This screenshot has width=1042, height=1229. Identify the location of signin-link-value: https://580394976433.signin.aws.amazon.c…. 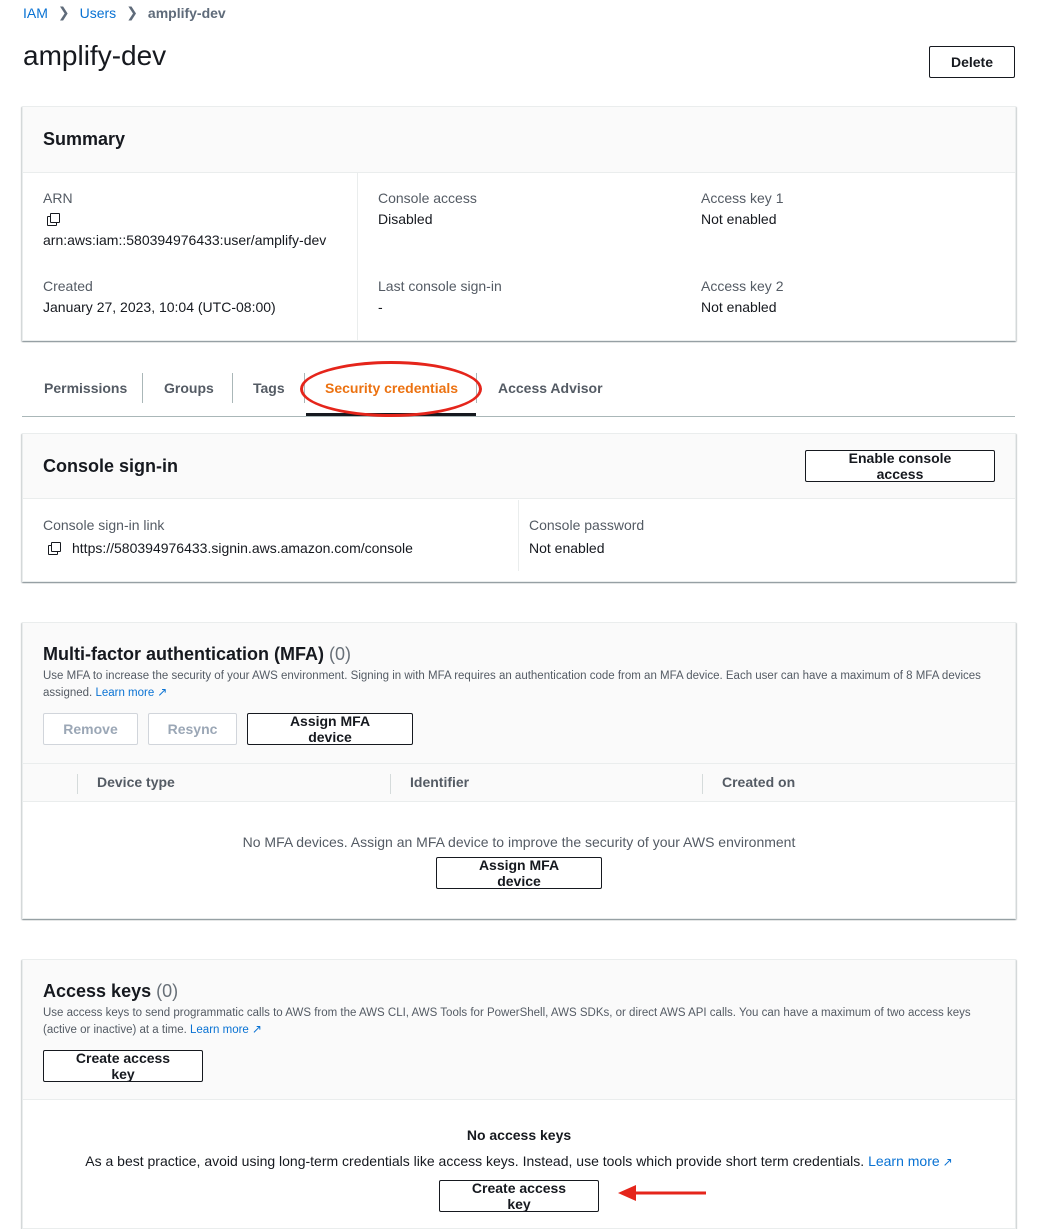
(242, 548).